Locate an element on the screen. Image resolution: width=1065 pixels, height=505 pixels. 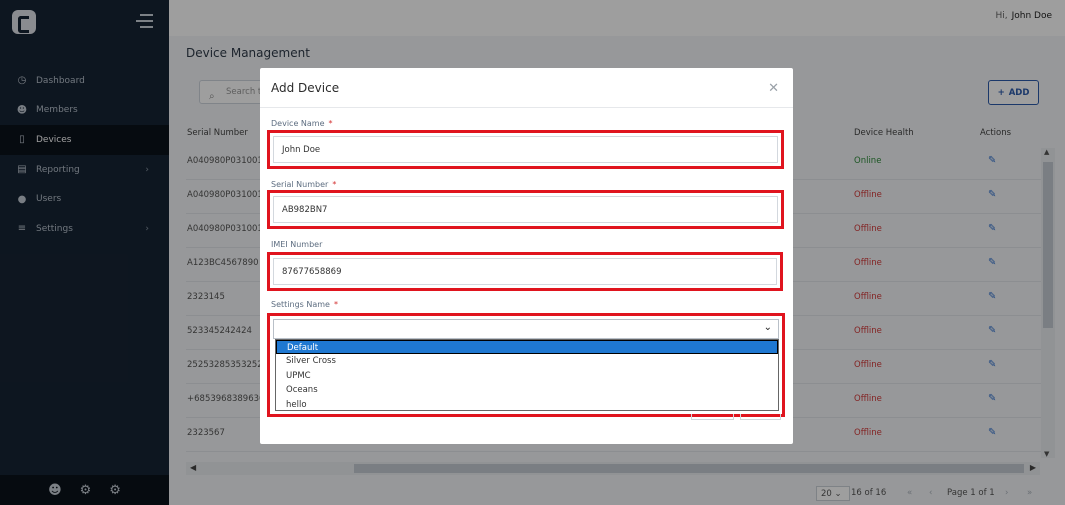
save-button is located at coordinates (760, 417).